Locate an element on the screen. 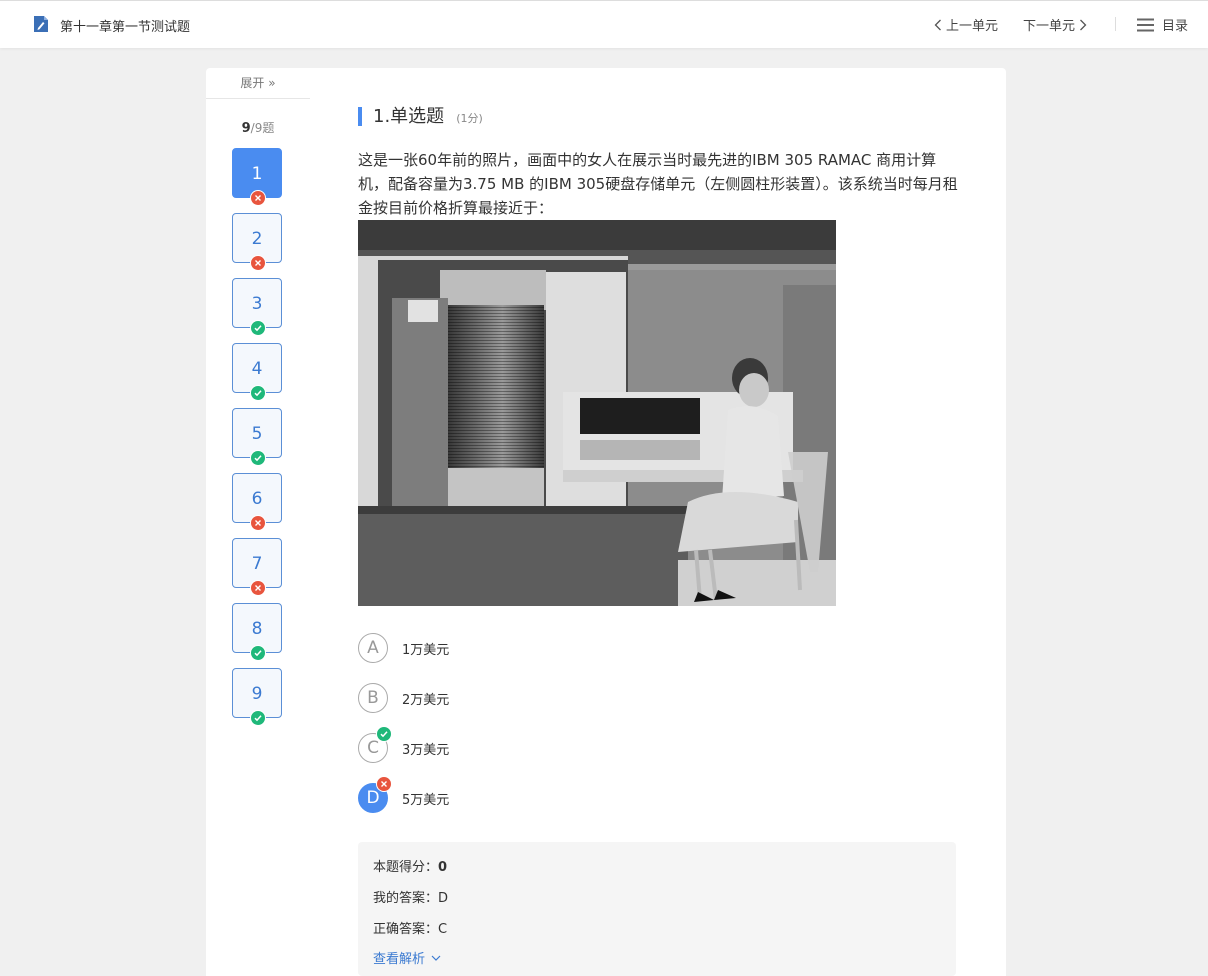 The image size is (1208, 976). double-chevron-right-icon: » is located at coordinates (272, 83).